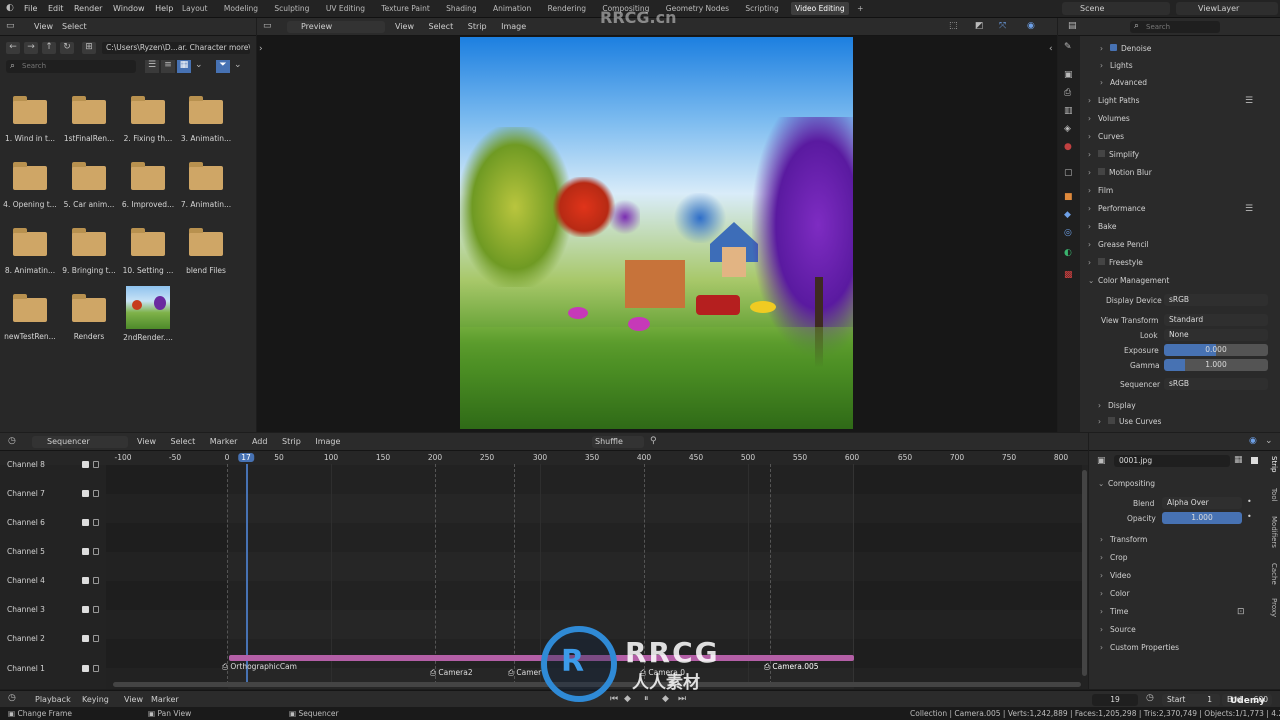 Image resolution: width=1280 pixels, height=720 pixels. Describe the element at coordinates (1101, 171) in the screenshot. I see `motion-blur-checkbox` at that location.